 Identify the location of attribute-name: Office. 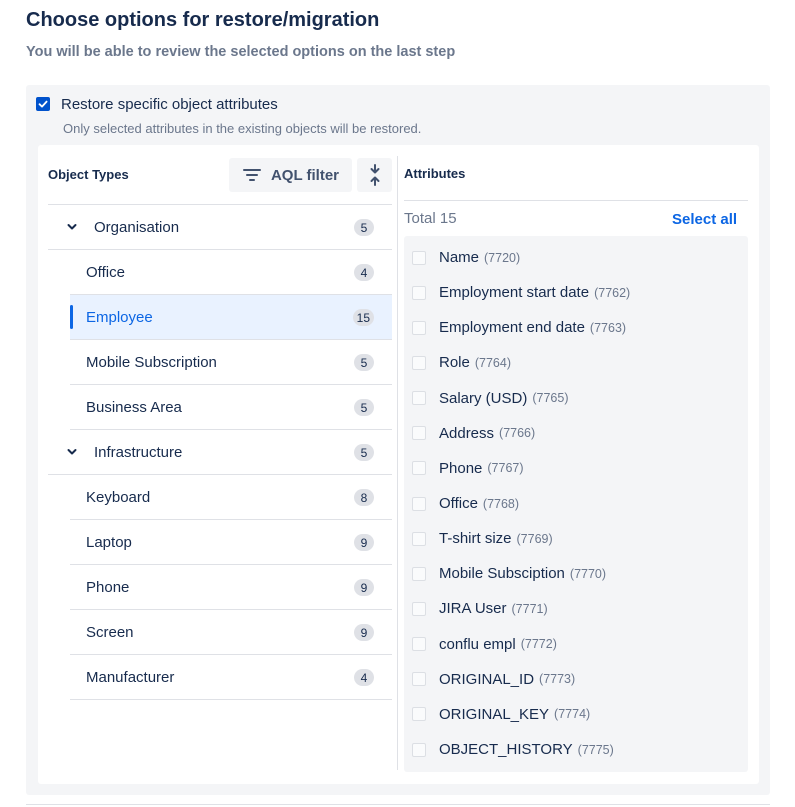
(458, 503).